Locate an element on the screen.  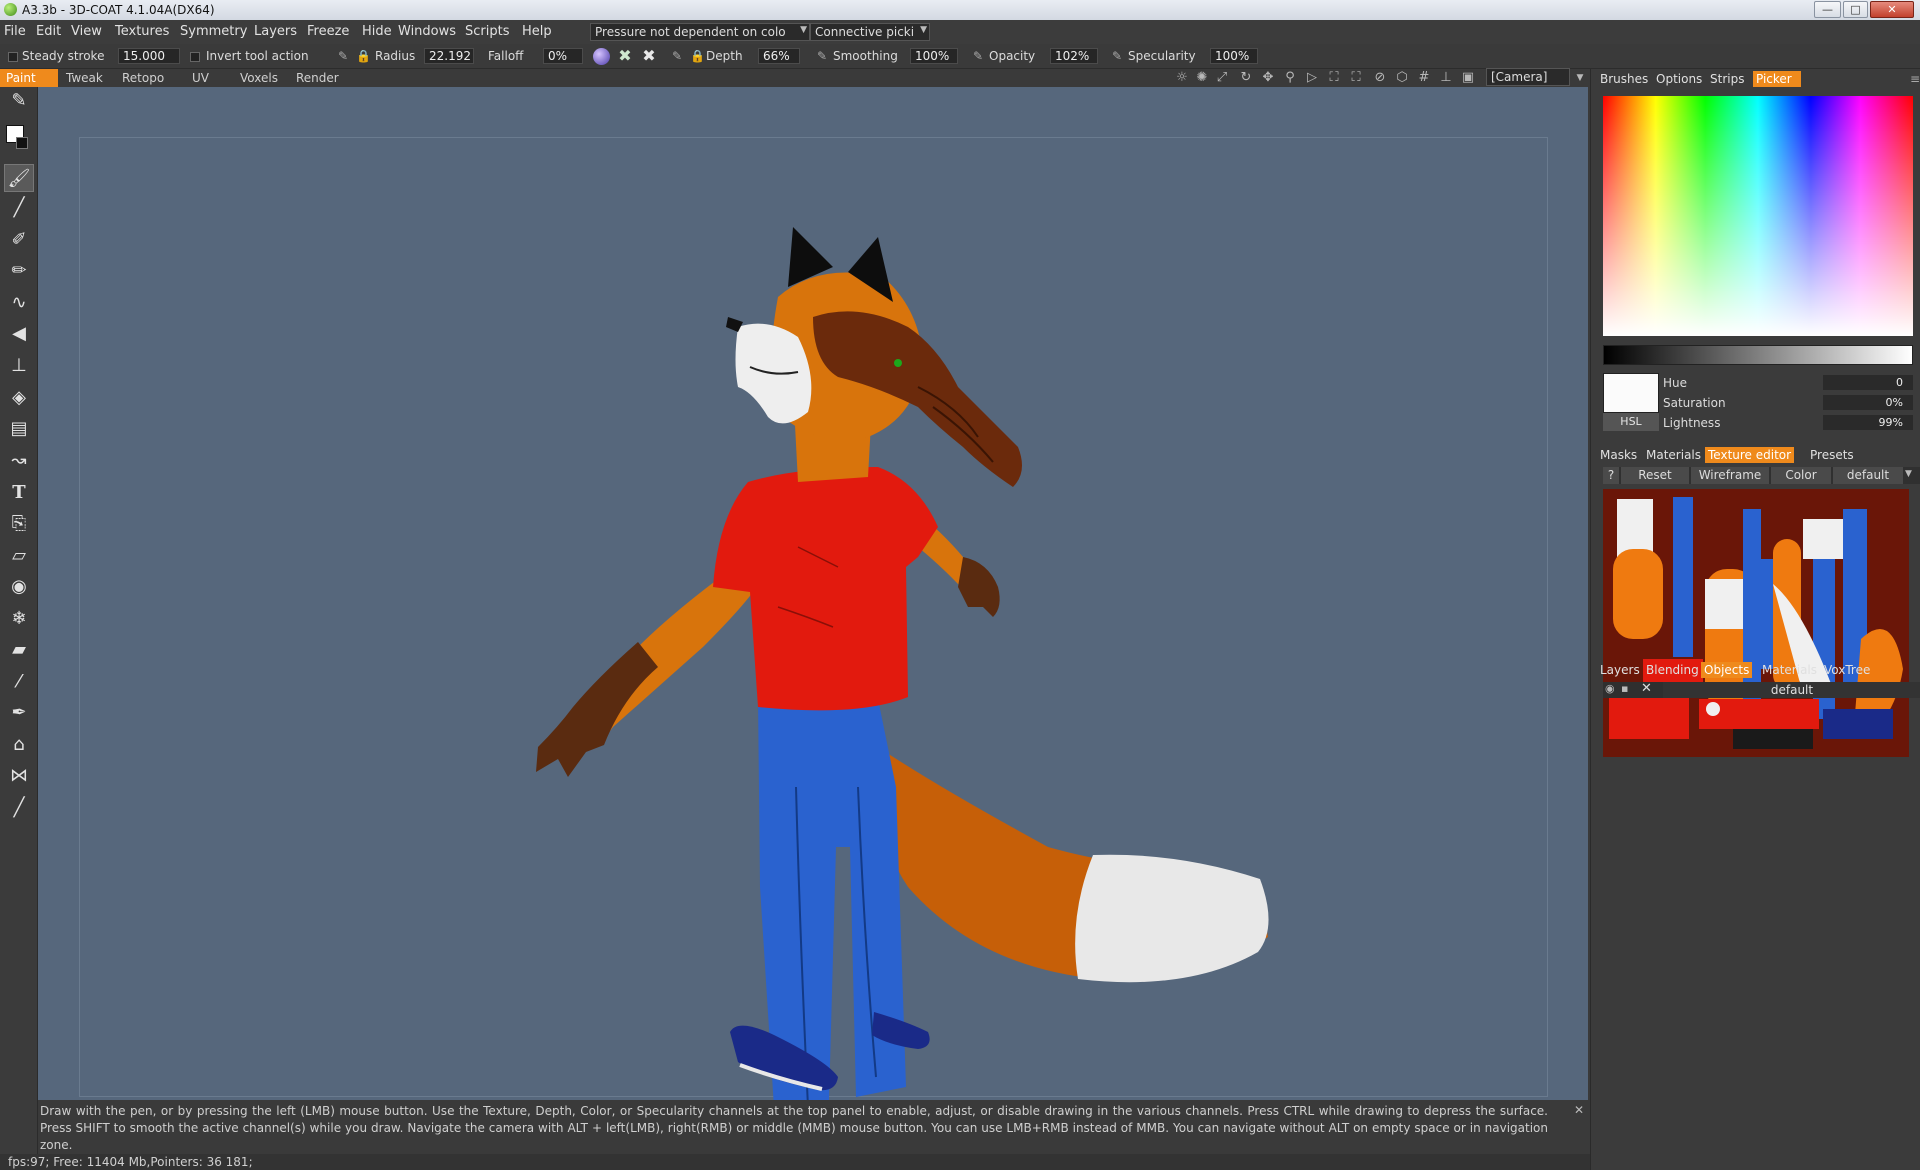
depth-field: 66% is located at coordinates (779, 56).